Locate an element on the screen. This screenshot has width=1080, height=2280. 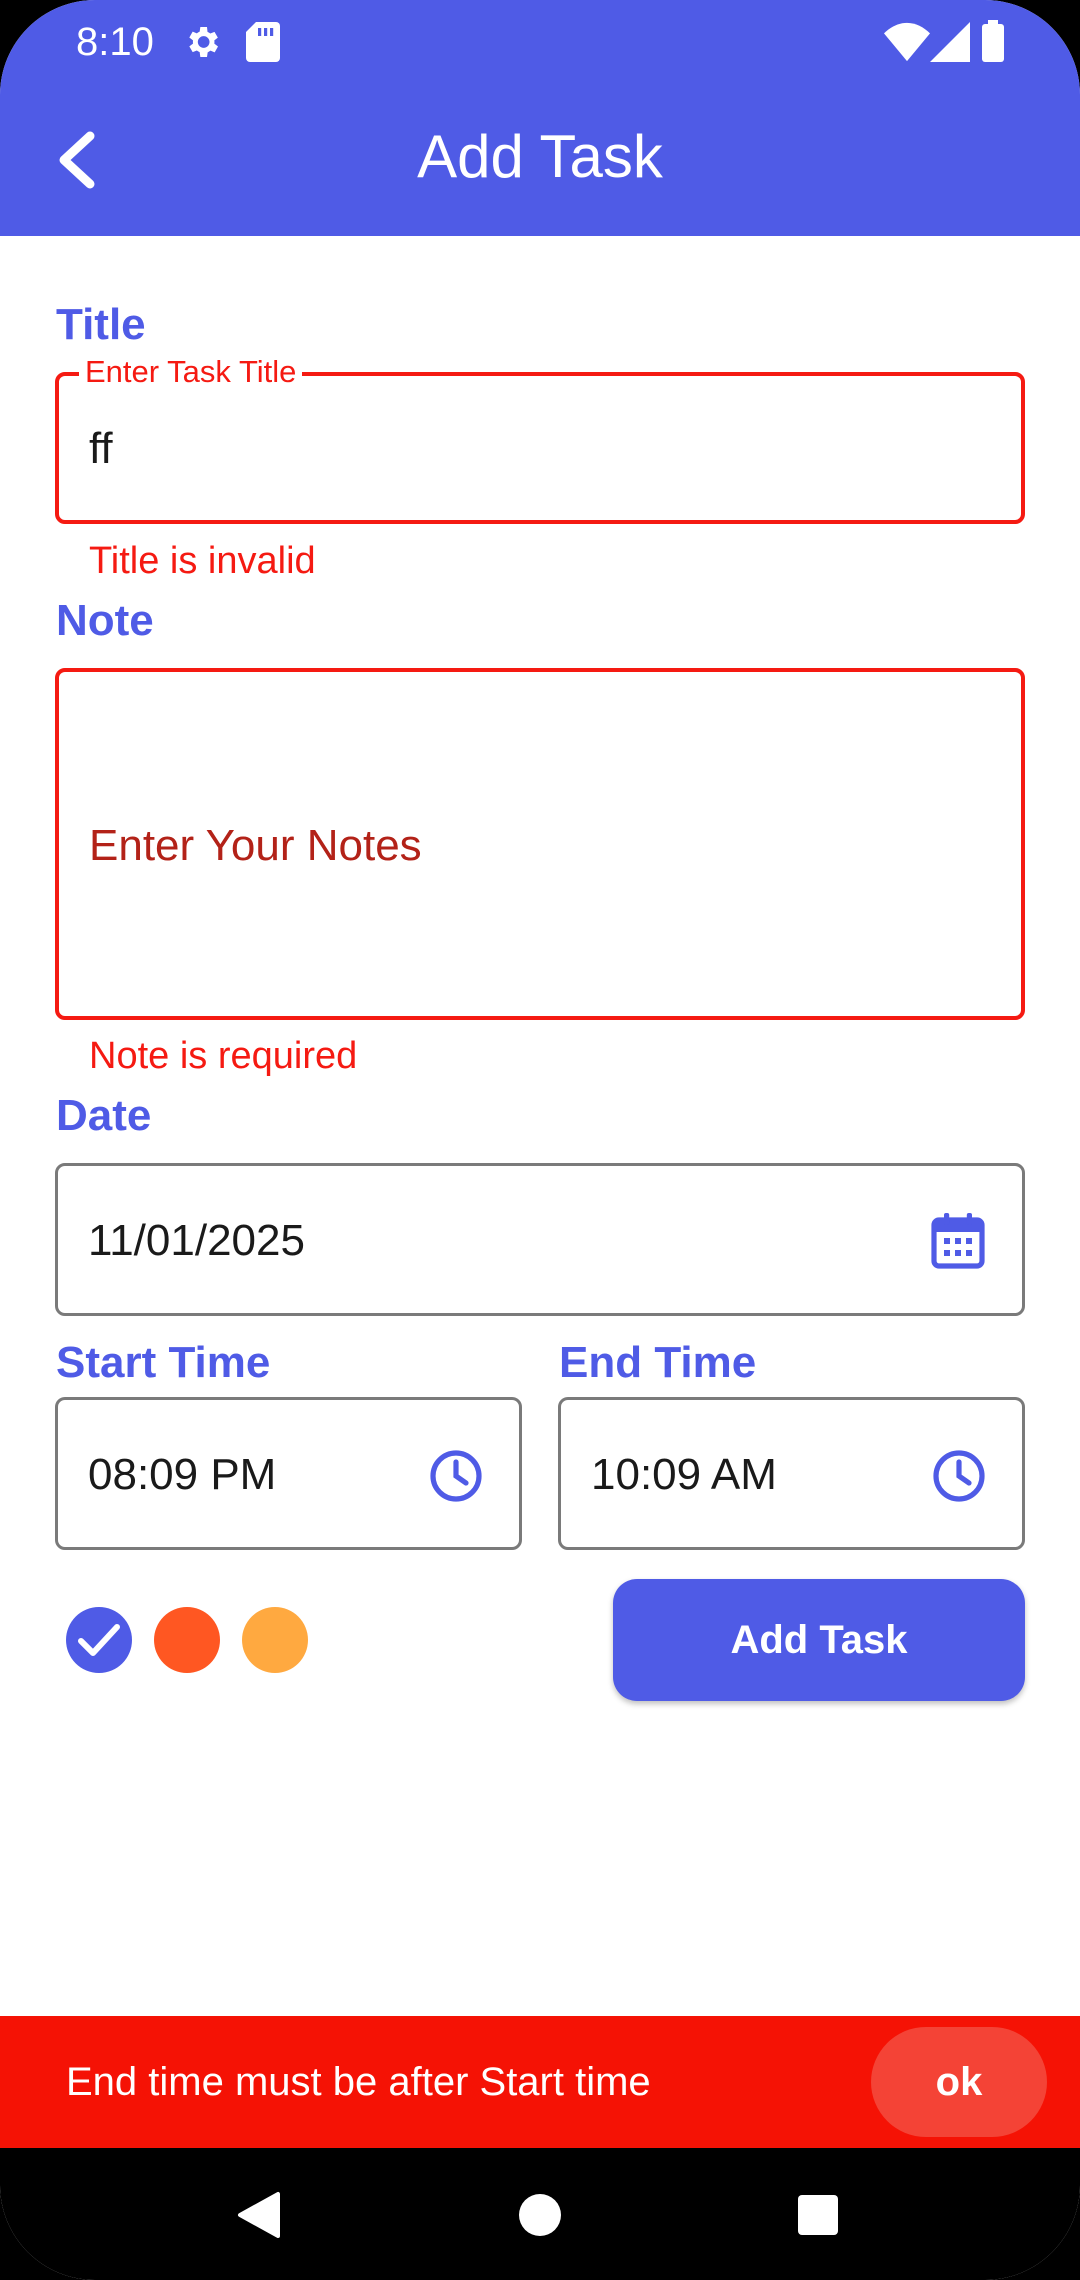
date-value: 11/01/2025 is located at coordinates (196, 1240).